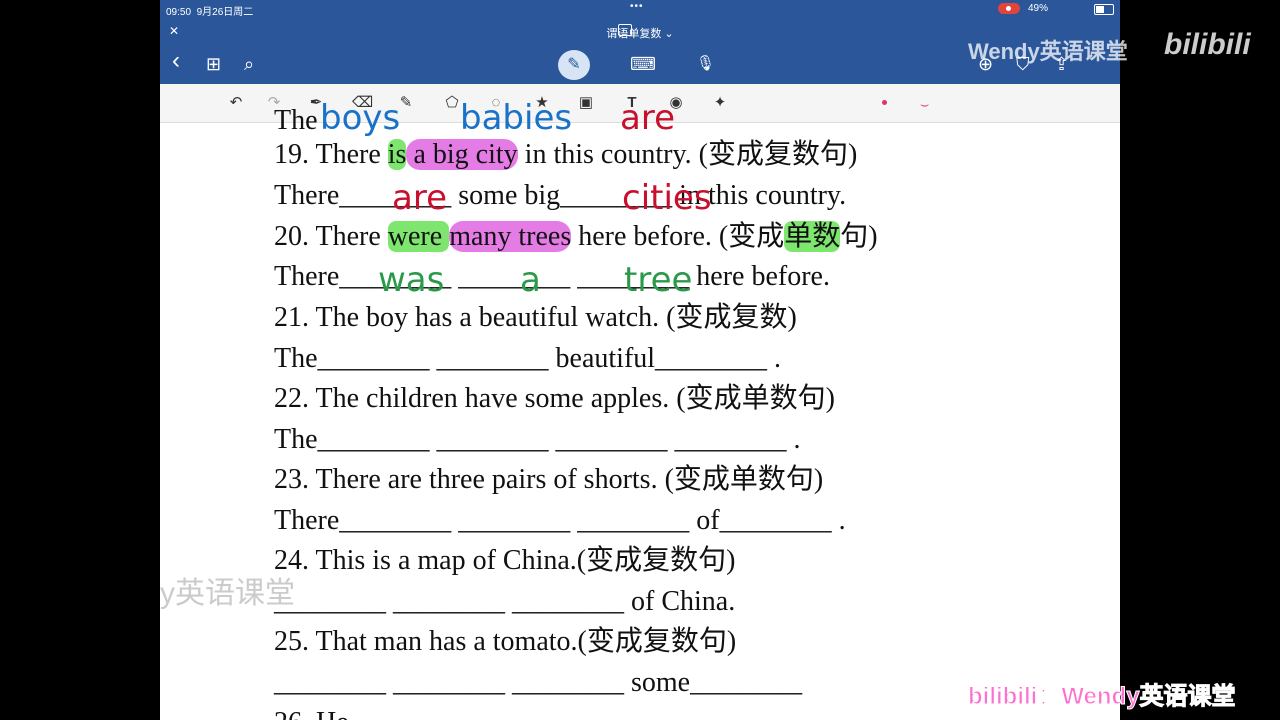  Describe the element at coordinates (1104, 9) in the screenshot. I see `battery-icon` at that location.